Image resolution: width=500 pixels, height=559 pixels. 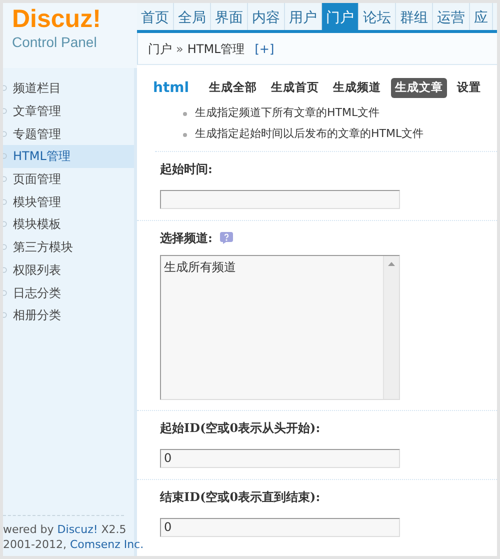 I want to click on tab: 生成文章, so click(x=419, y=88).